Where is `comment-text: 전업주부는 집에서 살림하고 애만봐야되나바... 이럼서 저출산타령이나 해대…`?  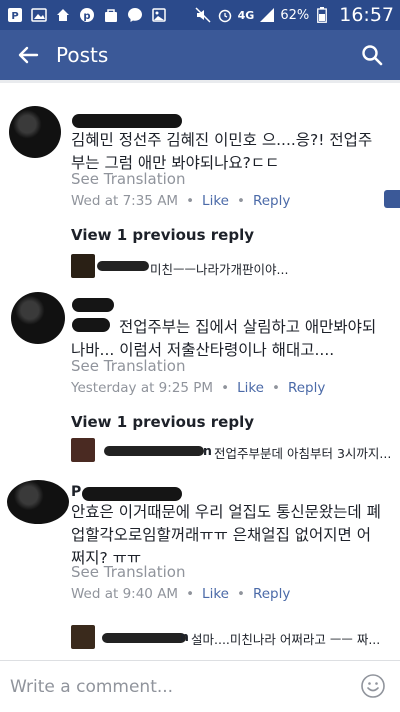 comment-text: 전업주부는 집에서 살림하고 애만봐야되나바... 이럼서 저출산타령이나 해대… is located at coordinates (224, 338).